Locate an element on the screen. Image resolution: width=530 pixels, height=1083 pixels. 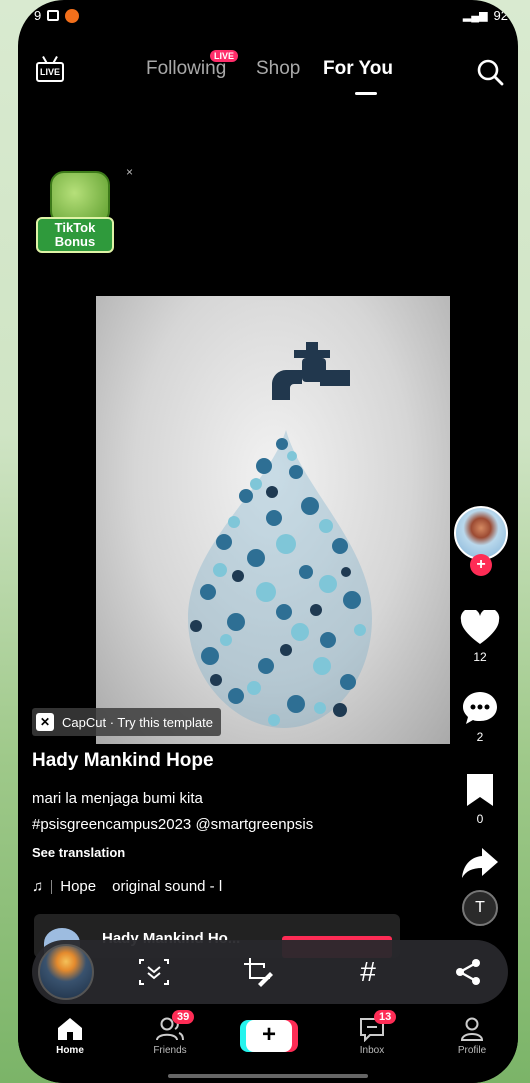
hashtag-icon: # is located at coordinates (368, 972).